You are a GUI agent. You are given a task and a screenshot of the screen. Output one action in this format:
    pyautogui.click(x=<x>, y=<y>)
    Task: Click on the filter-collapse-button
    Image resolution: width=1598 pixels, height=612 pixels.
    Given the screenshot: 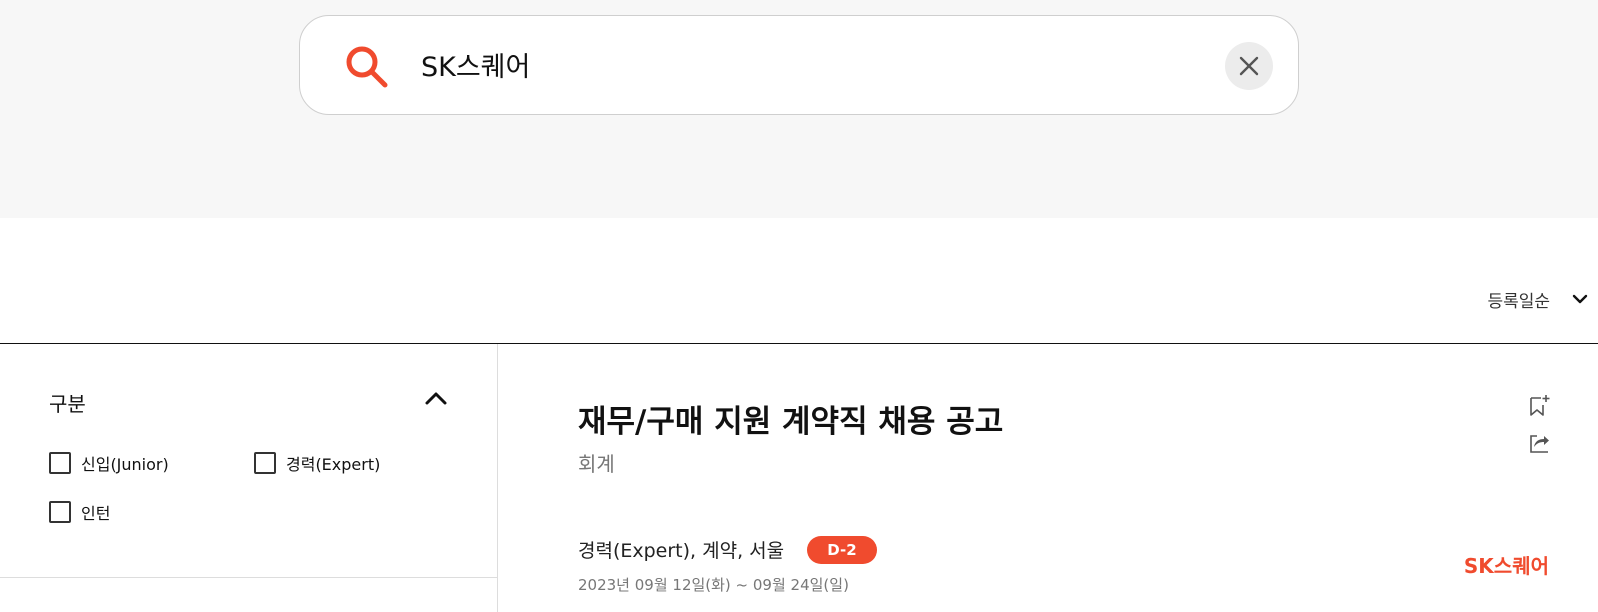 What is the action you would take?
    pyautogui.click(x=438, y=401)
    